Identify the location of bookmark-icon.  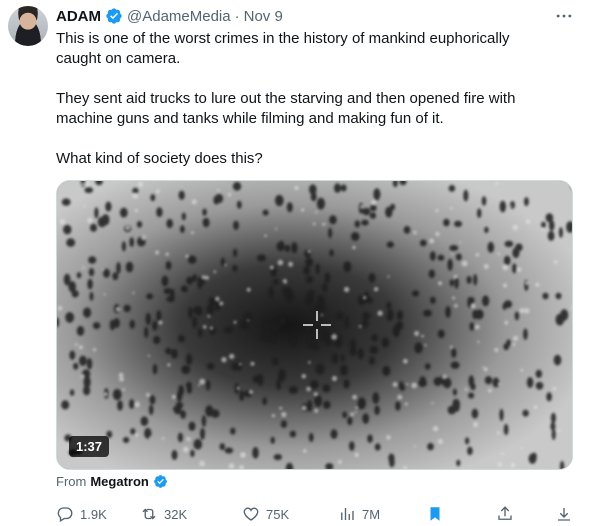
(435, 514).